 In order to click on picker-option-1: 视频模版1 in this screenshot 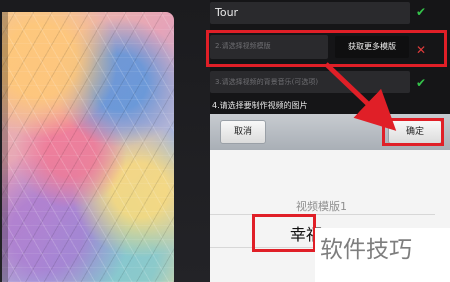, I will do `click(321, 206)`.